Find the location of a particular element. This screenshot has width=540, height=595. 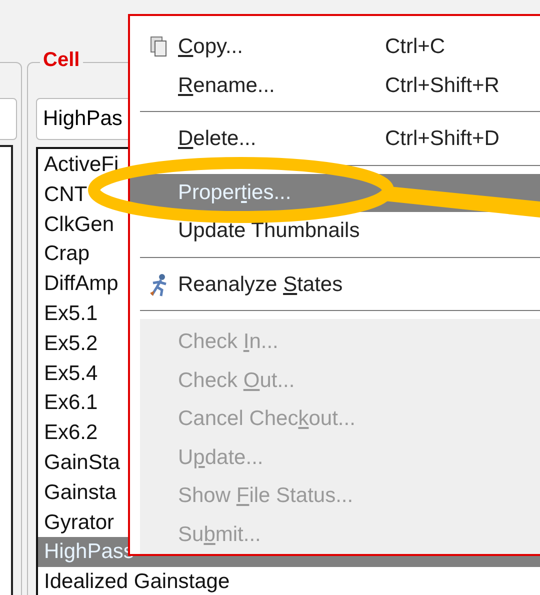

cell-list-item: Idealized Gainstage is located at coordinates (289, 581).